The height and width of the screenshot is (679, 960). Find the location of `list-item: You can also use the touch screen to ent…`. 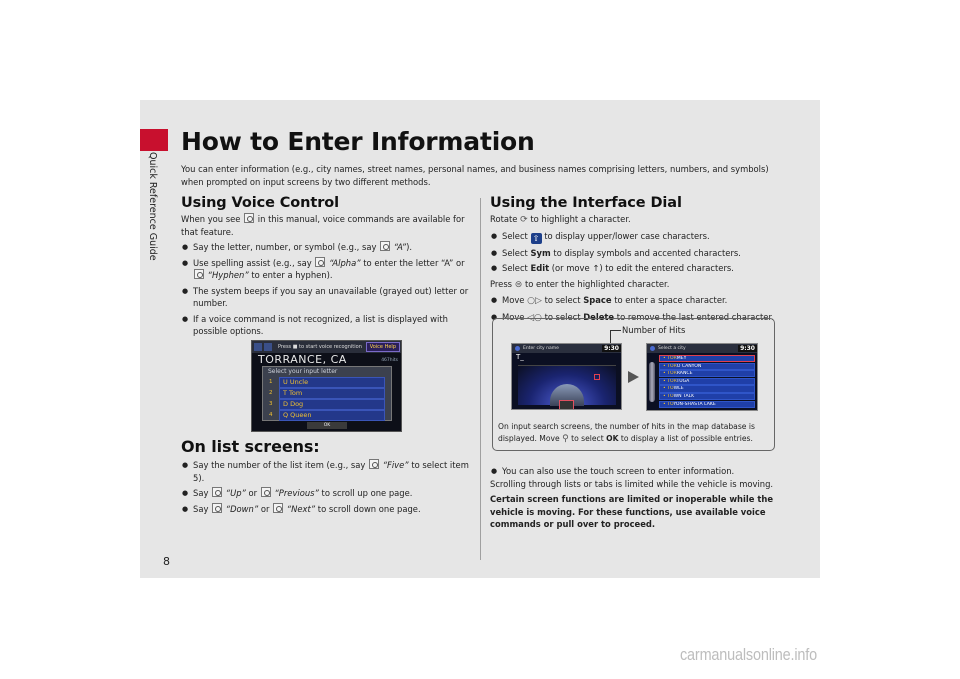

list-item: You can also use the touch screen to ent… is located at coordinates (635, 471).